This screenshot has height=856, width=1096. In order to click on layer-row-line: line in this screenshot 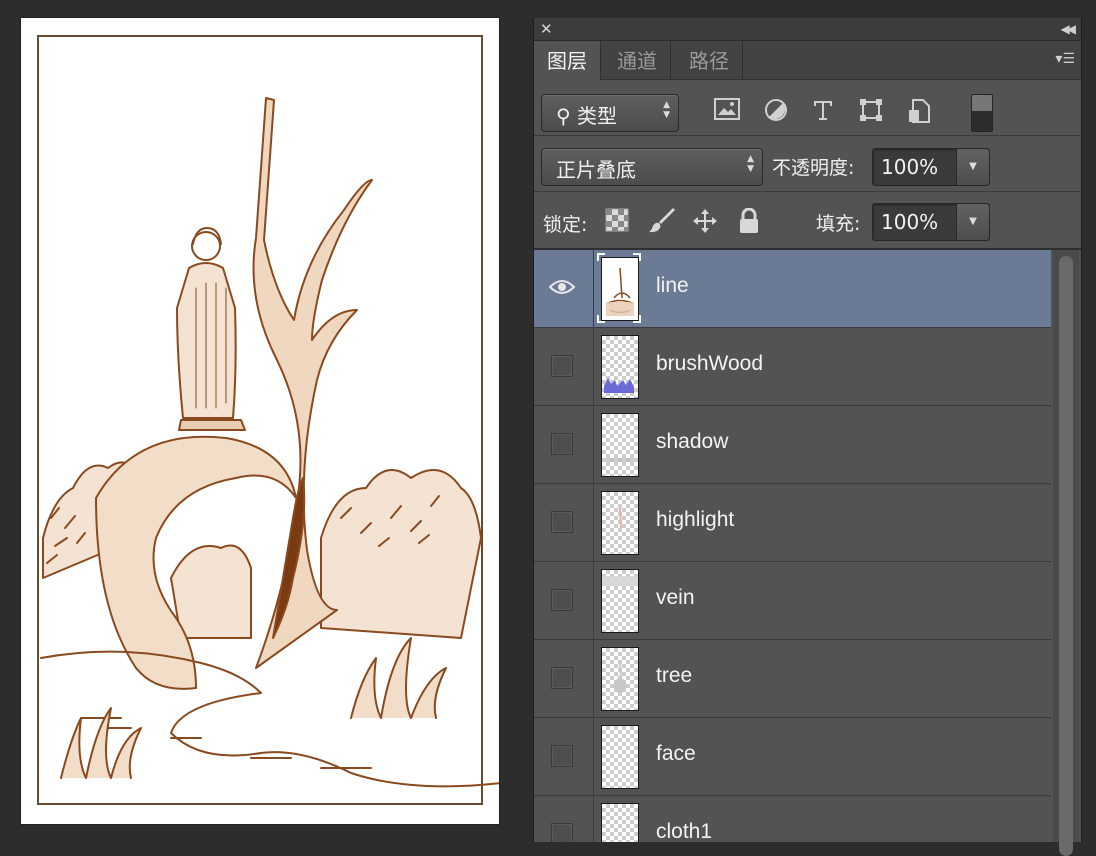, I will do `click(792, 289)`.